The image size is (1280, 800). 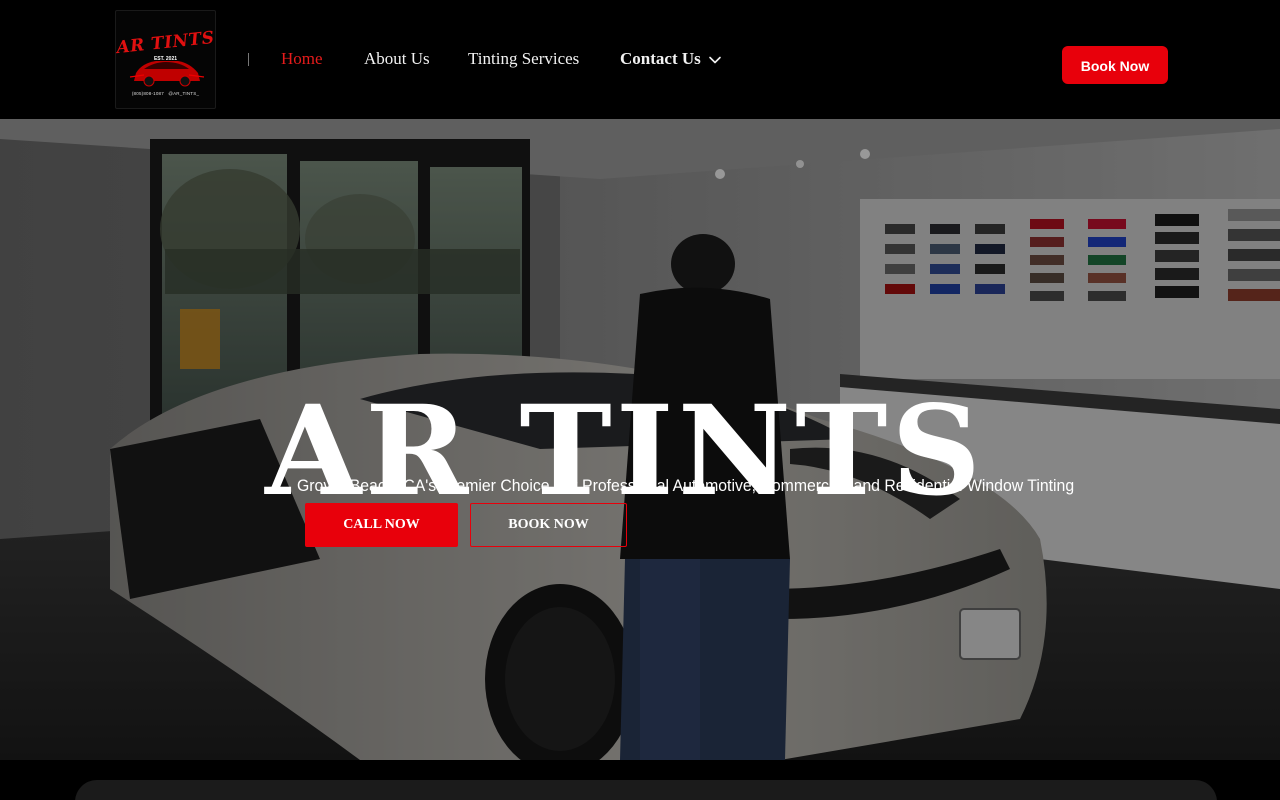 I want to click on nav-item-contact-us: Contact Us, so click(x=660, y=59).